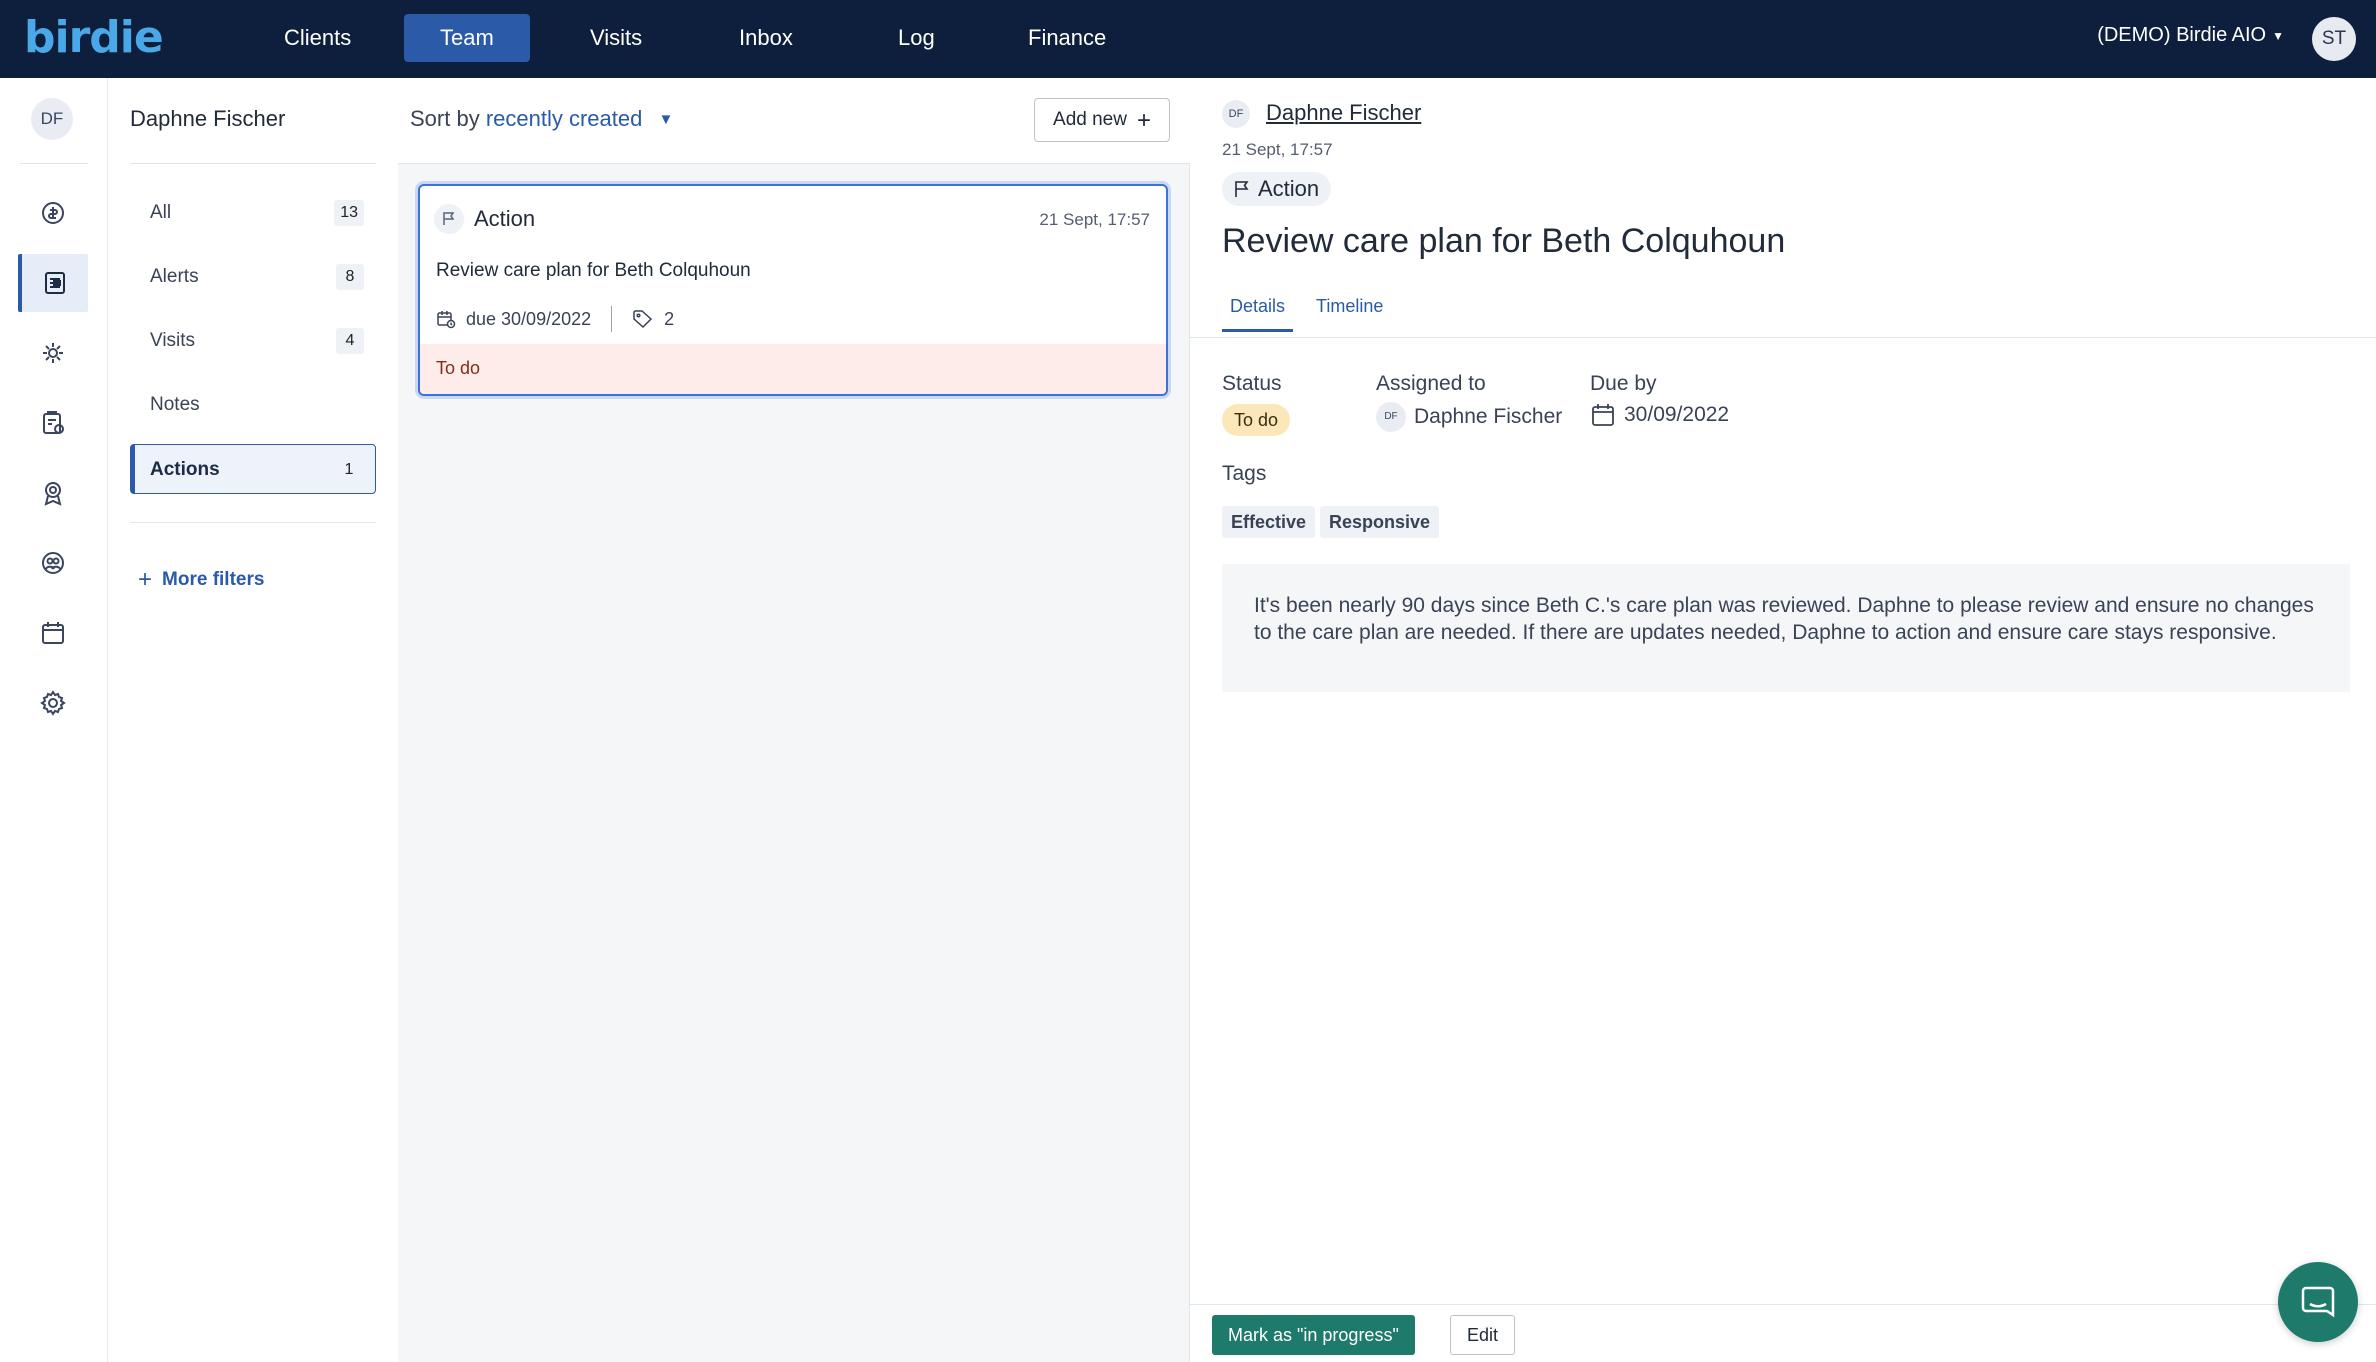 The width and height of the screenshot is (2376, 1362). What do you see at coordinates (1094, 219) in the screenshot?
I see `card-timestamp: 21 Sept, 17:57` at bounding box center [1094, 219].